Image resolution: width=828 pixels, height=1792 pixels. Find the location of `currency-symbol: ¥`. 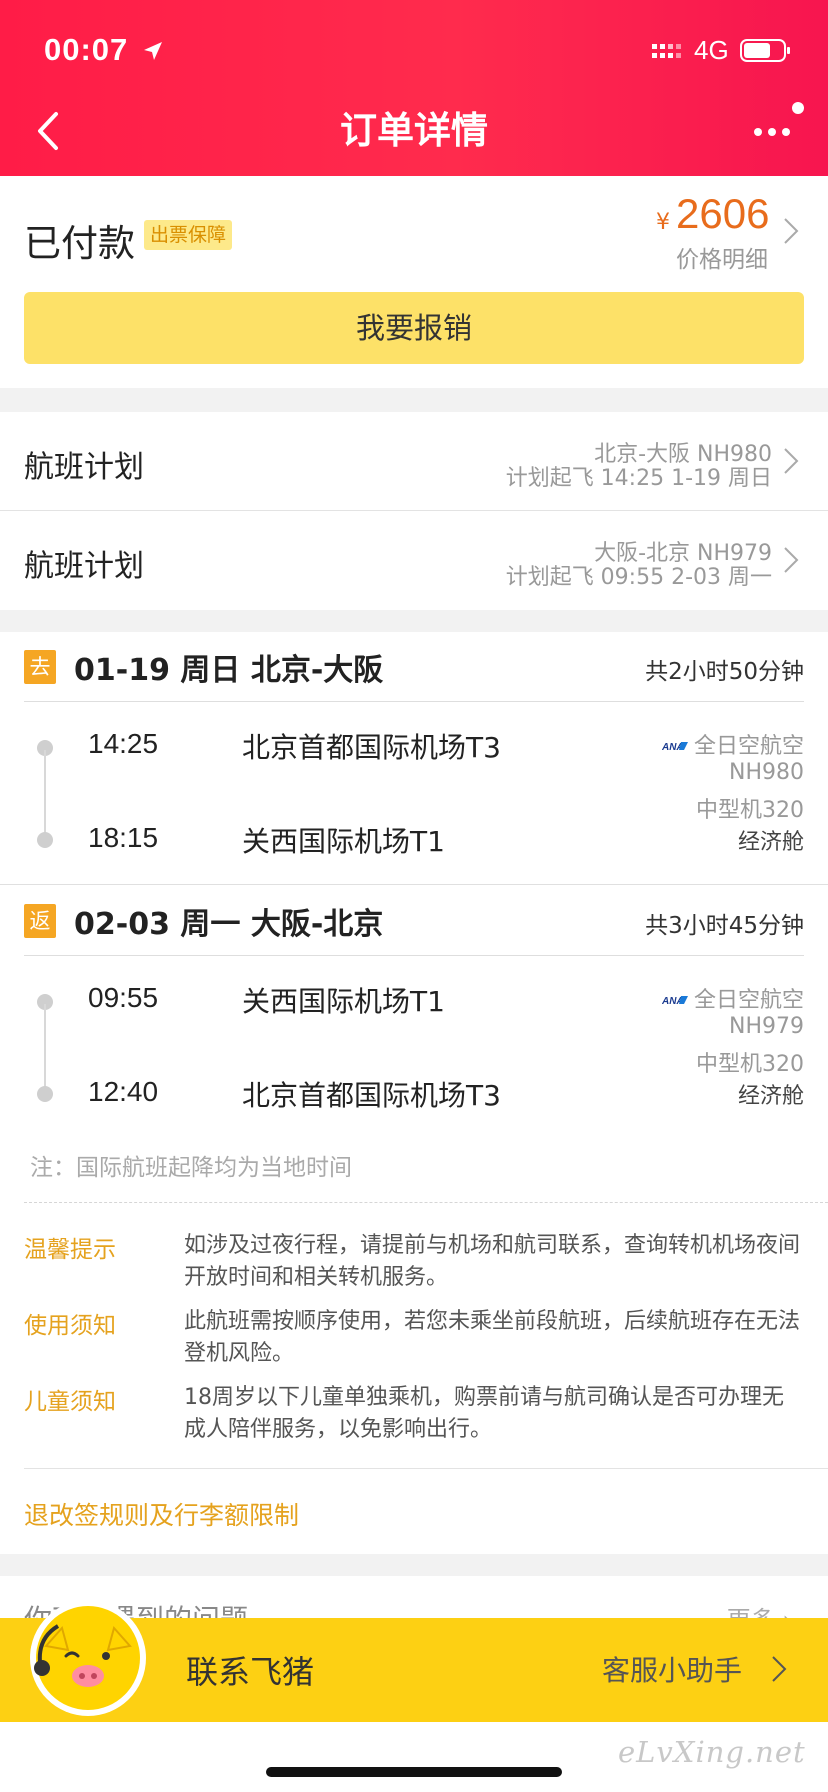

currency-symbol: ¥ is located at coordinates (663, 222).